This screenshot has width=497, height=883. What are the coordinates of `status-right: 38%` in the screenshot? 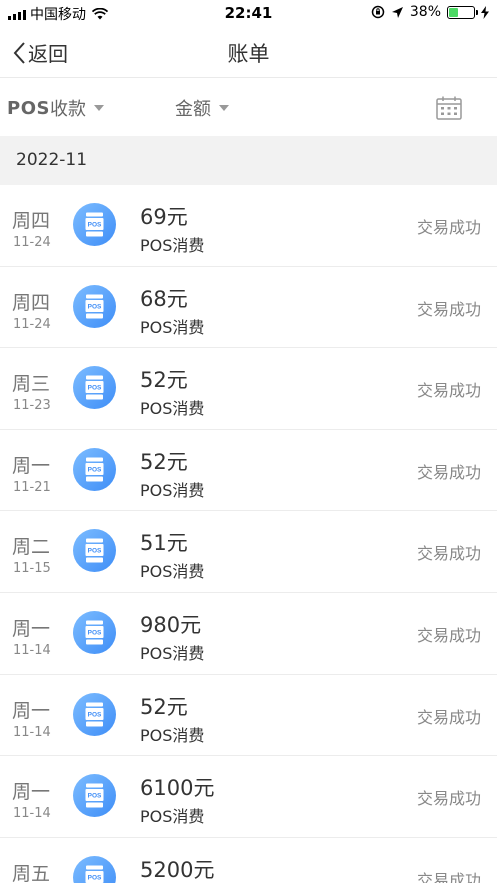 It's located at (430, 12).